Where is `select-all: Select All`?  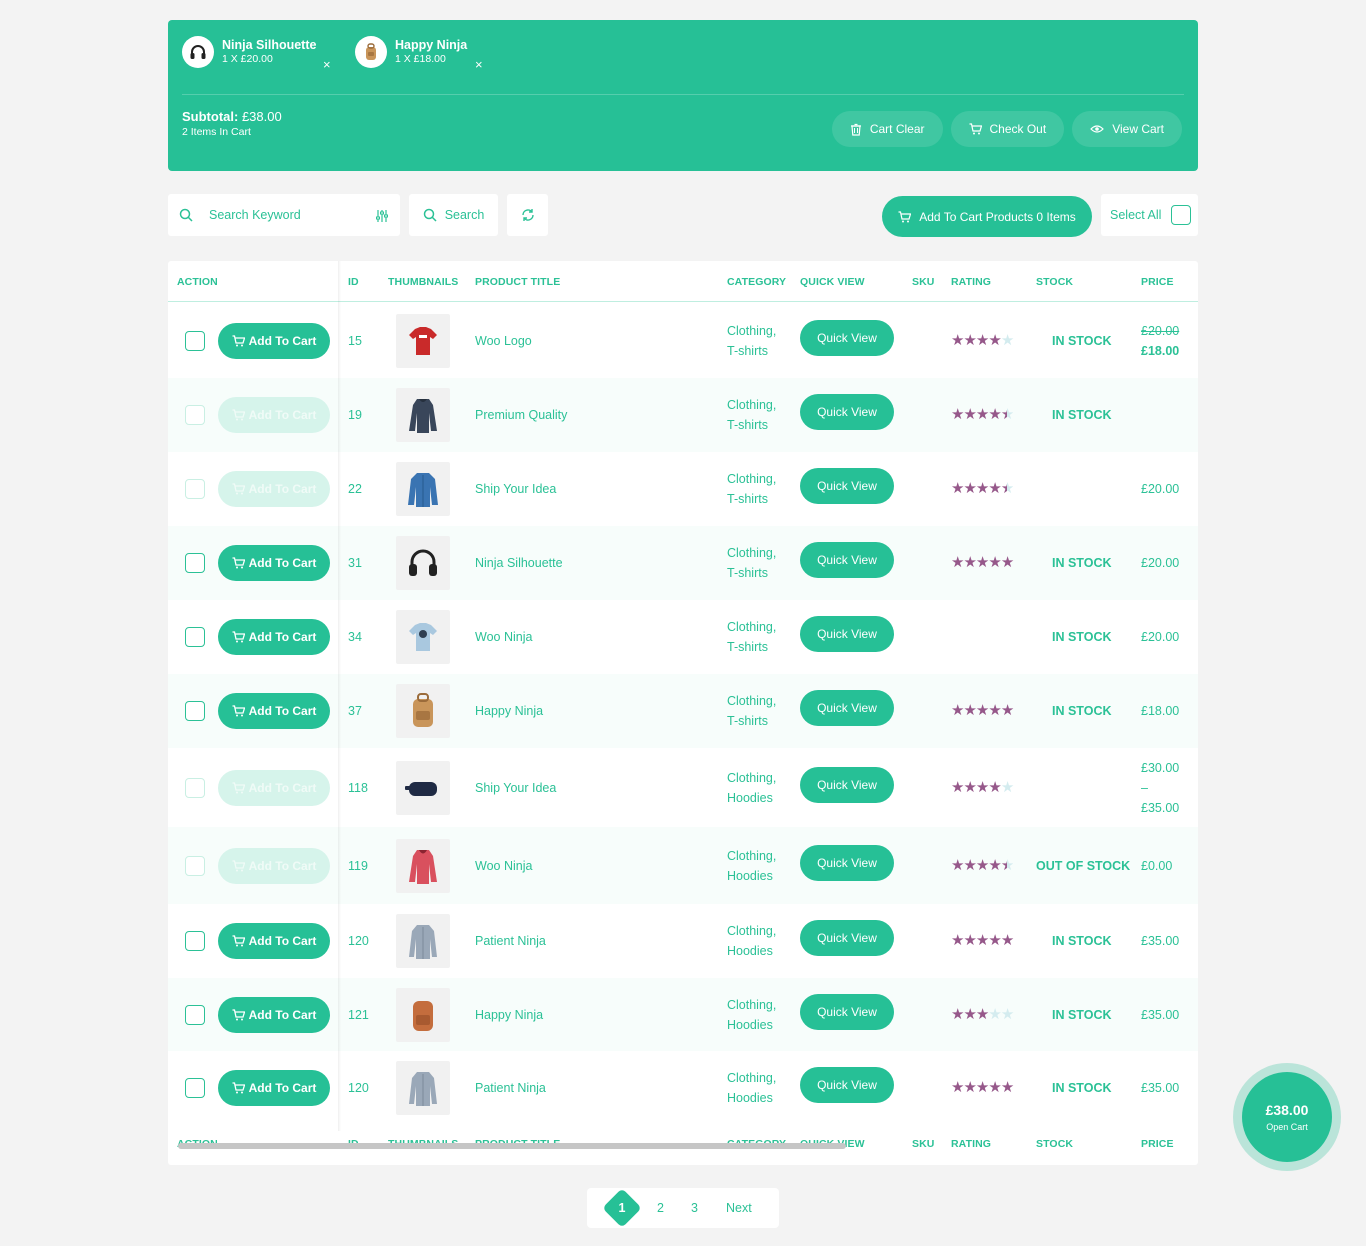 select-all: Select All is located at coordinates (1149, 215).